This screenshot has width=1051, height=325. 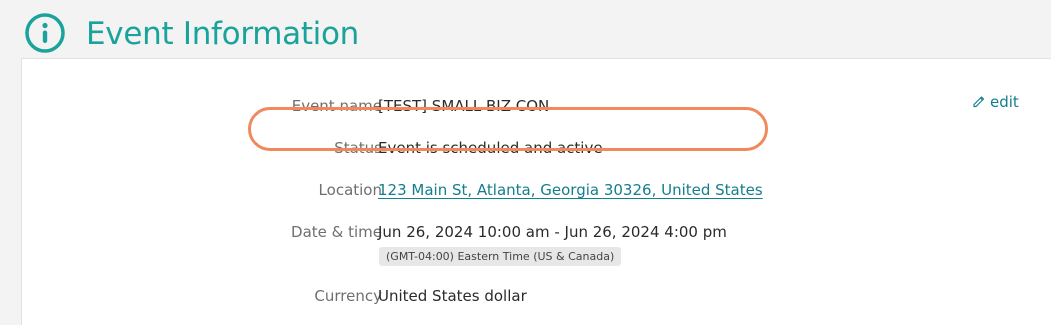 What do you see at coordinates (464, 106) in the screenshot?
I see `event-name-value: [TEST] SMALL BIZ CON` at bounding box center [464, 106].